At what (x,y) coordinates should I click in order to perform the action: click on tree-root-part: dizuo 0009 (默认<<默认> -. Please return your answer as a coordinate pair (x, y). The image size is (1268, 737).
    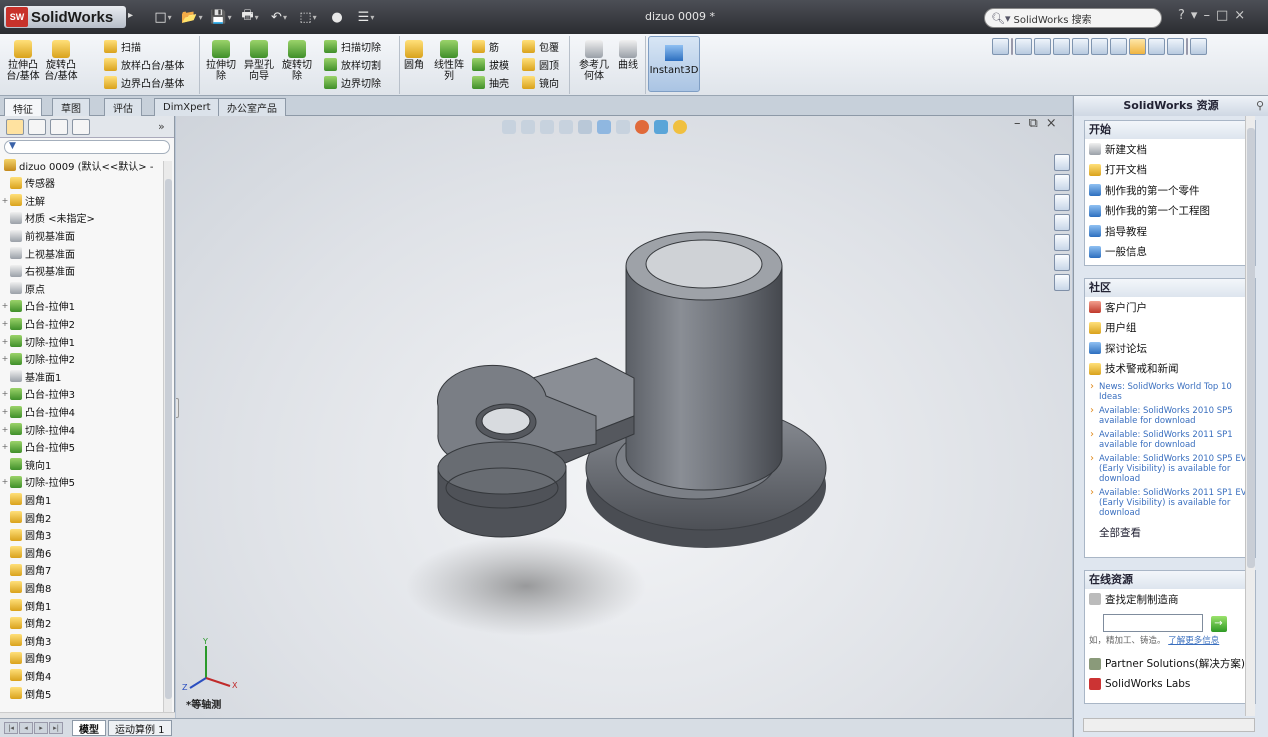
    Looking at the image, I should click on (87, 165).